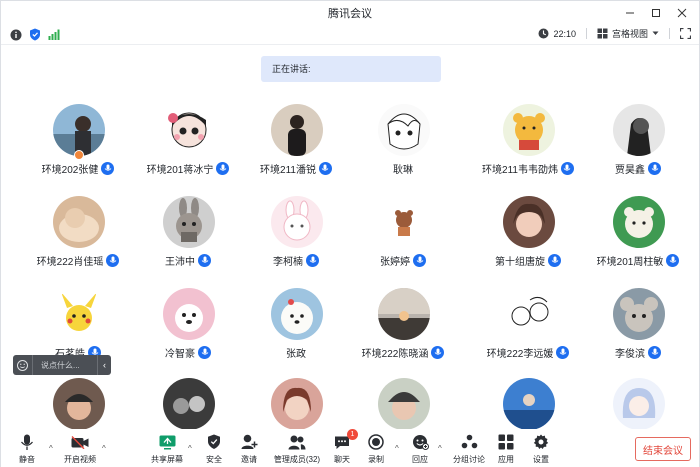  I want to click on settings-label: 设置, so click(541, 459).